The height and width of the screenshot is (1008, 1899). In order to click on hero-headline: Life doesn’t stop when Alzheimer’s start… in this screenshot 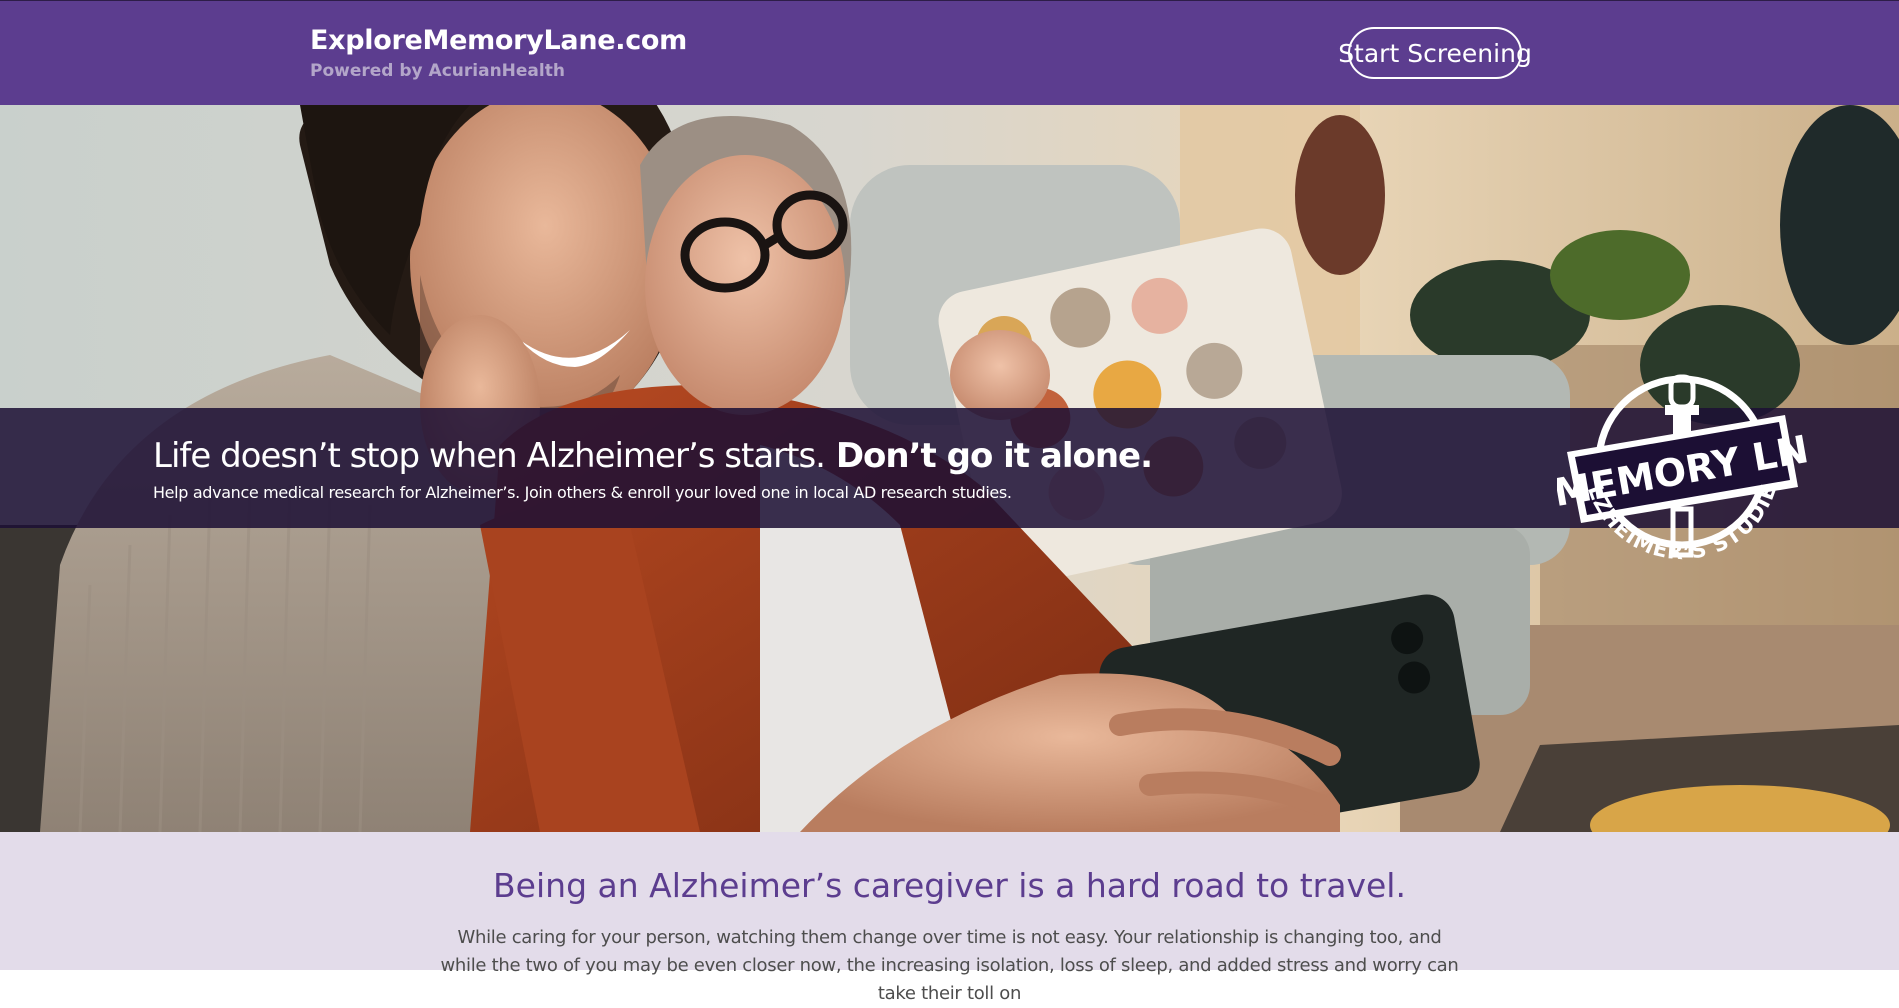, I will do `click(653, 456)`.